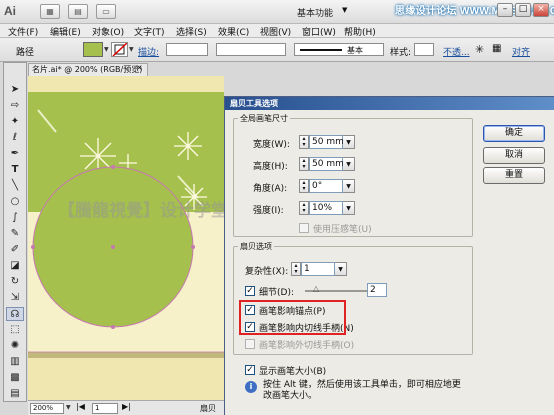 The height and width of the screenshot is (415, 554). Describe the element at coordinates (268, 211) in the screenshot. I see `intensity-label: 强度(I):` at that location.